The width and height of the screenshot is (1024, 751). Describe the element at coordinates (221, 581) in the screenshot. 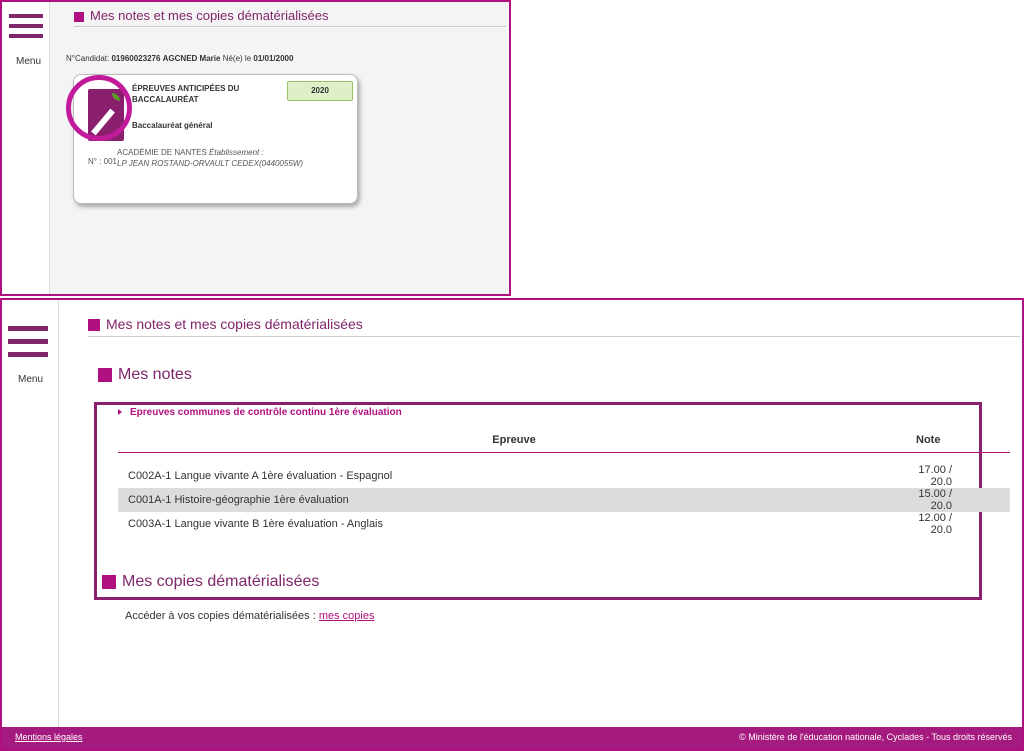

I see `copies-heading-text: Mes copies dématérialisées` at that location.